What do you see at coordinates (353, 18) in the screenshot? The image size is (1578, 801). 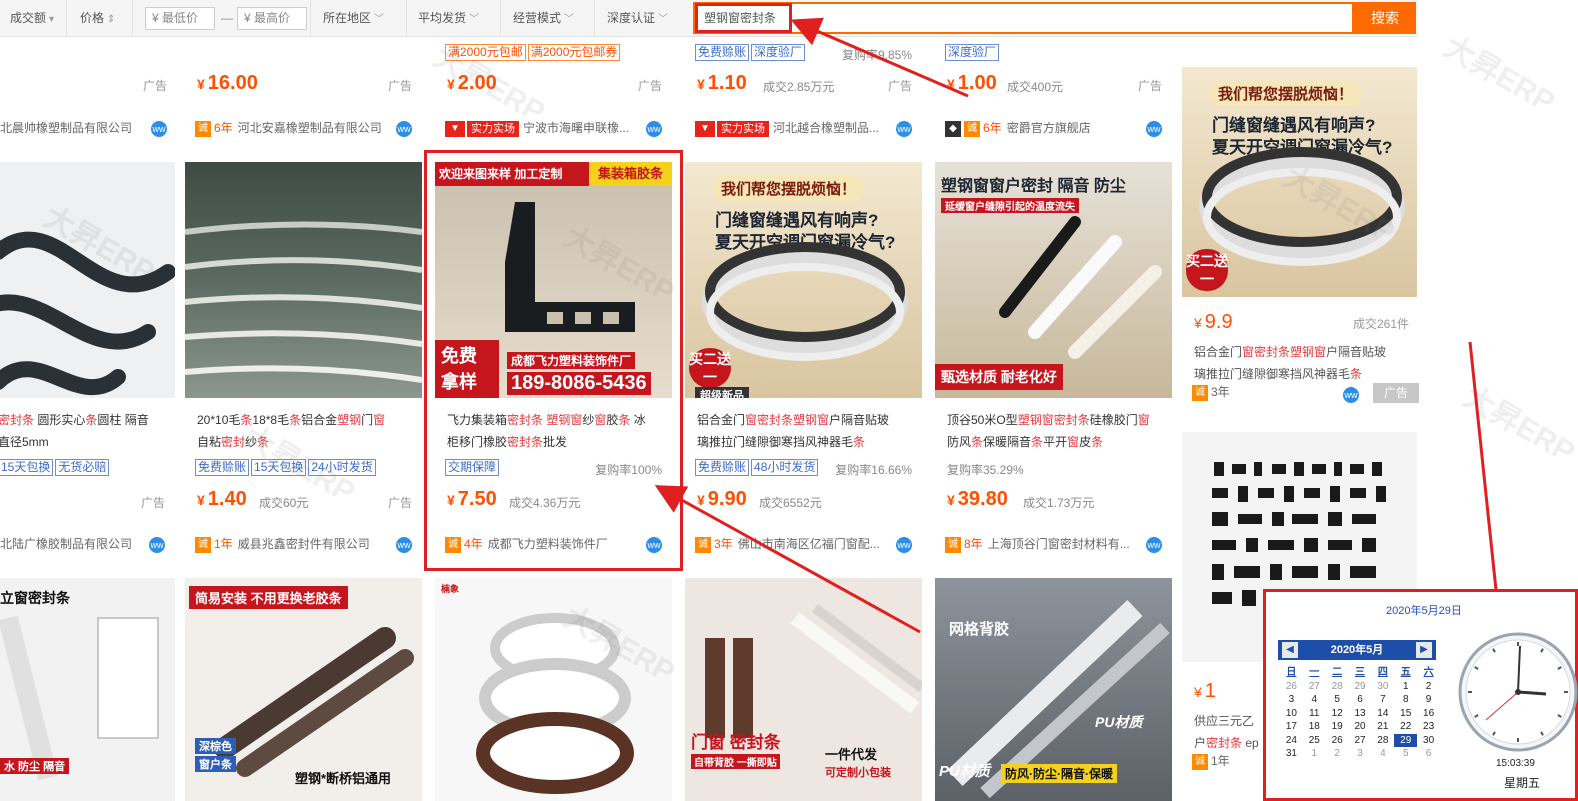 I see `filter-region: 所在地区 ﹀` at bounding box center [353, 18].